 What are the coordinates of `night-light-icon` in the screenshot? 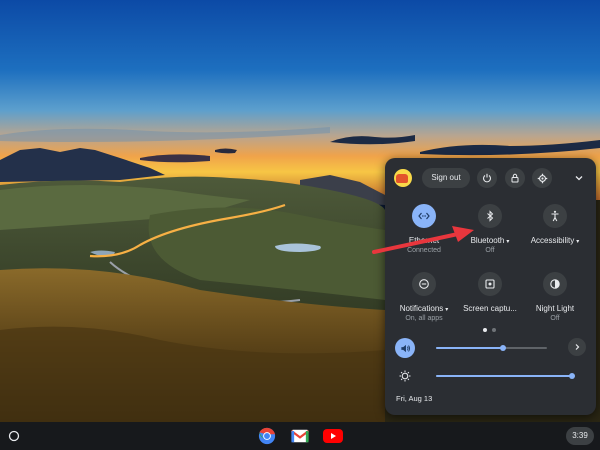 It's located at (555, 284).